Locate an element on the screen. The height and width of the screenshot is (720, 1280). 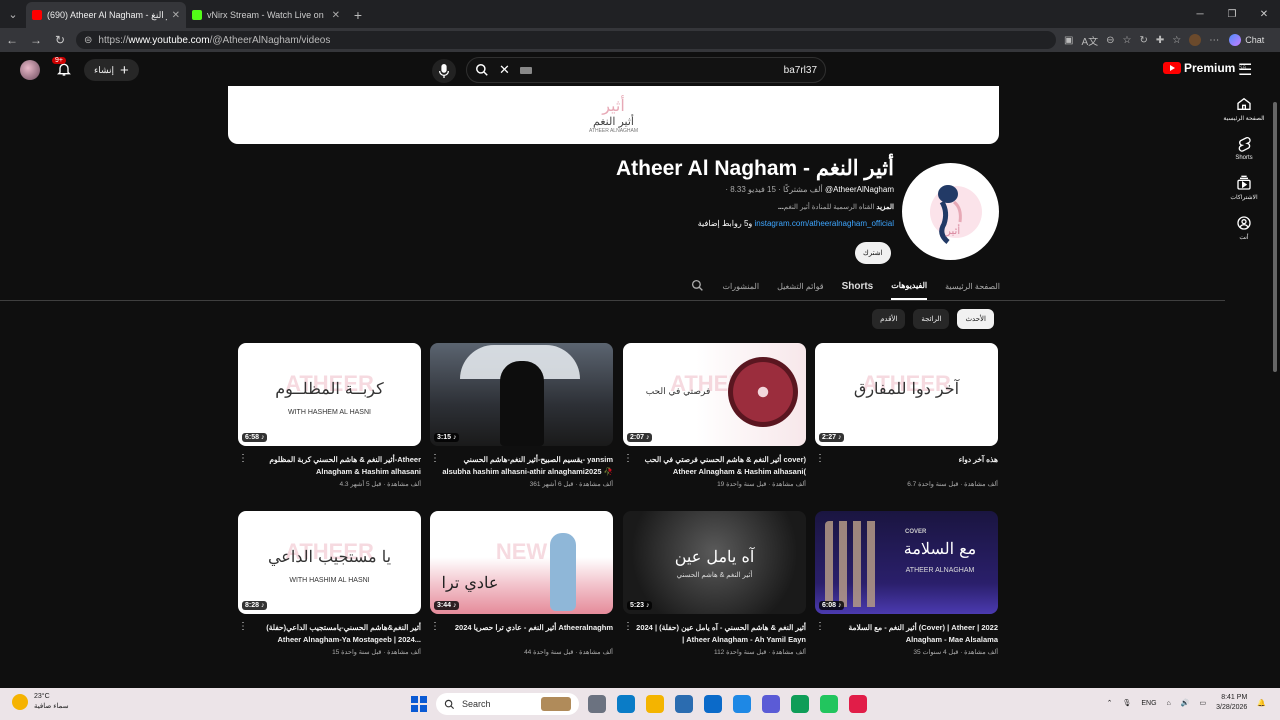
notification-center-icon: 🔔 is located at coordinates (1261, 703).